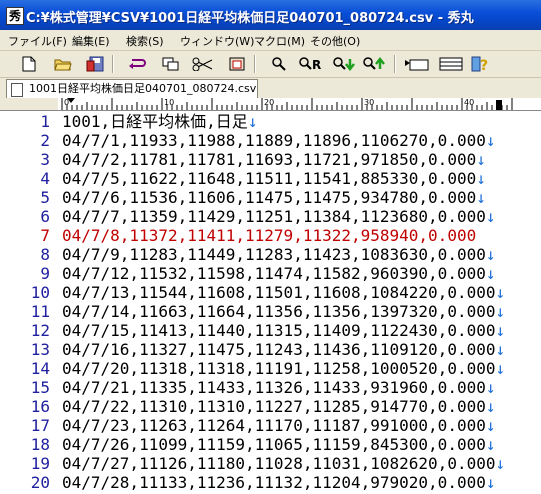  I want to click on line-number: 16, so click(40, 406).